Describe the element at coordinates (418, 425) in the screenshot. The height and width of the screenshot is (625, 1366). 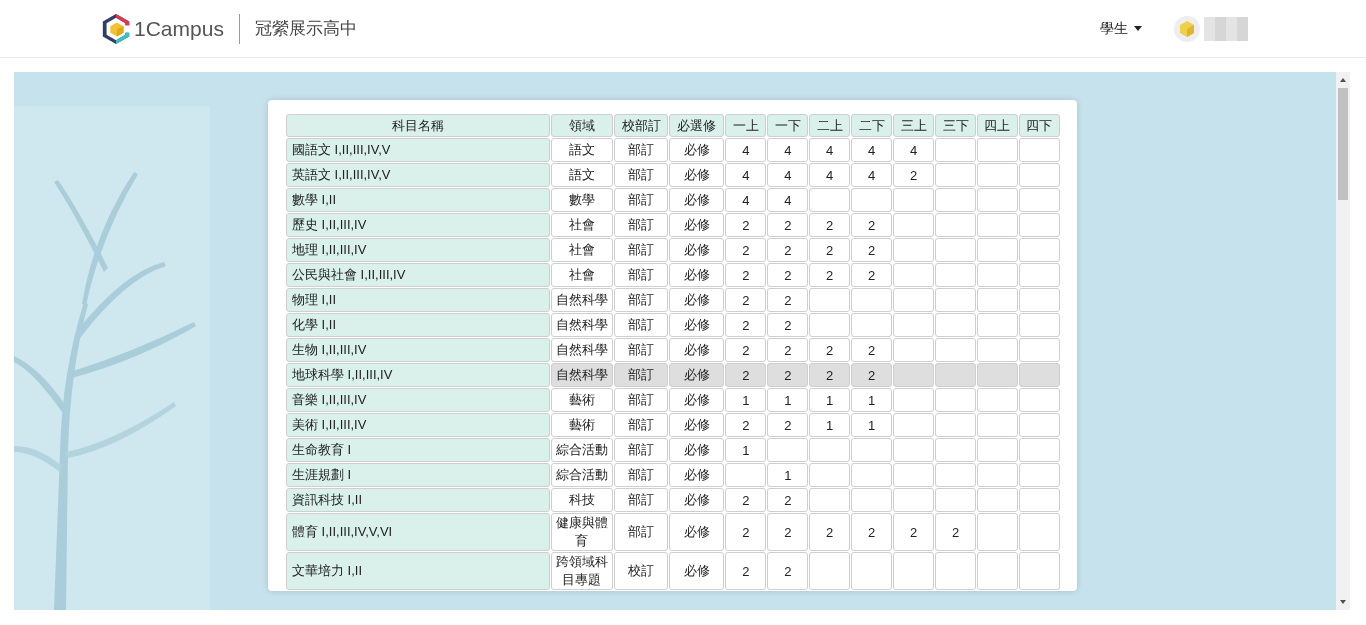
I see `subject-cell: 美術 I,II,III,IV` at that location.